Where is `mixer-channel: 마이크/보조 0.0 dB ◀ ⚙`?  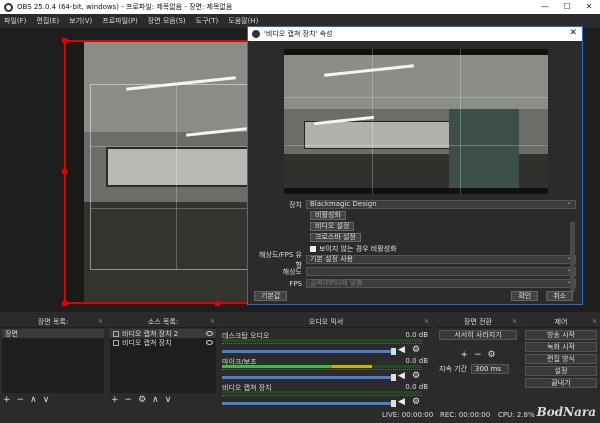
mixer-channel: 마이크/보조 0.0 dB ◀ ⚙ is located at coordinates (326, 369).